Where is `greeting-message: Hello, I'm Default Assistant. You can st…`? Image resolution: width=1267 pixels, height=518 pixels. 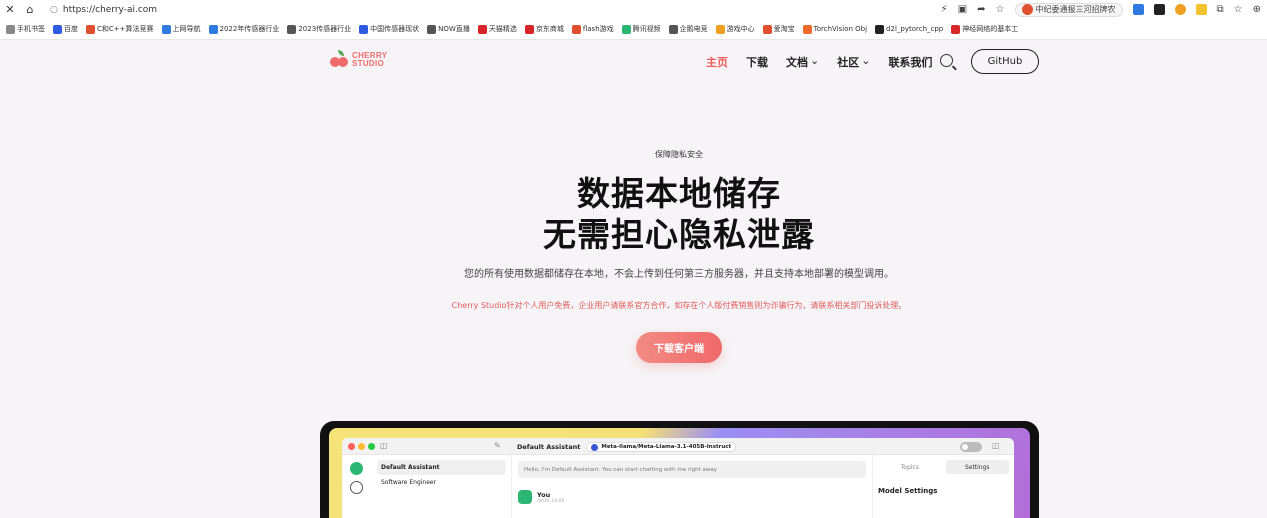
greeting-message: Hello, I'm Default Assistant. You can st… is located at coordinates (692, 469).